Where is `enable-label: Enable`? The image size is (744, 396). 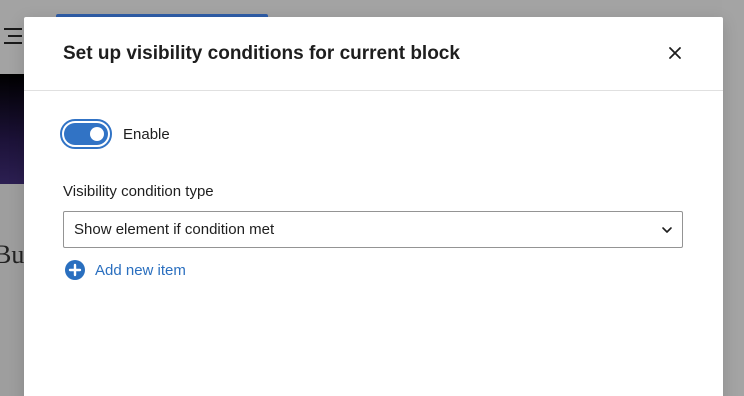
enable-label: Enable is located at coordinates (146, 134).